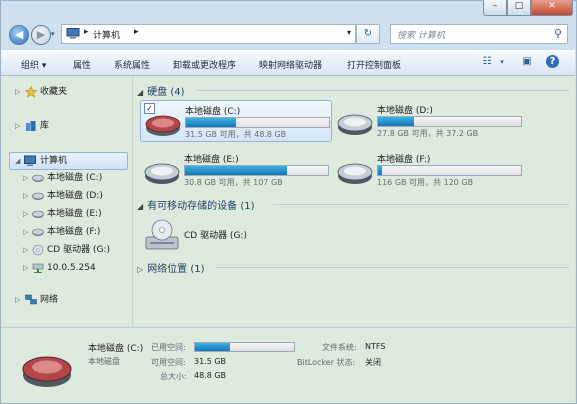 The height and width of the screenshot is (404, 577). Describe the element at coordinates (527, 62) in the screenshot. I see `preview-pane-icon: ▣` at that location.